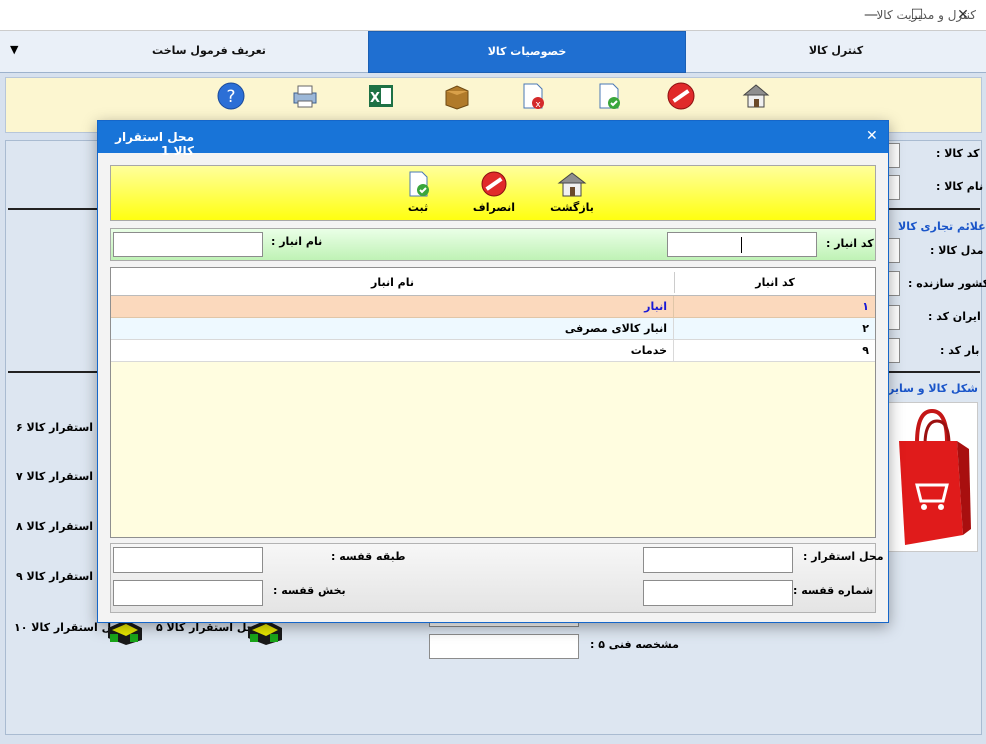 The width and height of the screenshot is (986, 744). Describe the element at coordinates (14, 49) in the screenshot. I see `tab-dropdown-icon: ▼` at that location.